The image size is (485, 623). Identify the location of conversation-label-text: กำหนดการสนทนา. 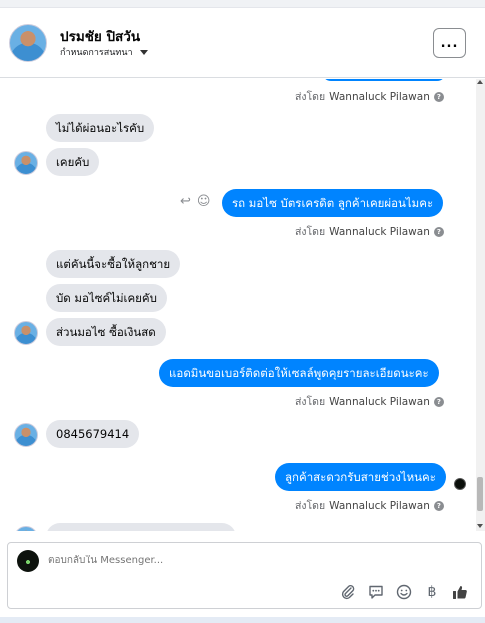
(96, 53).